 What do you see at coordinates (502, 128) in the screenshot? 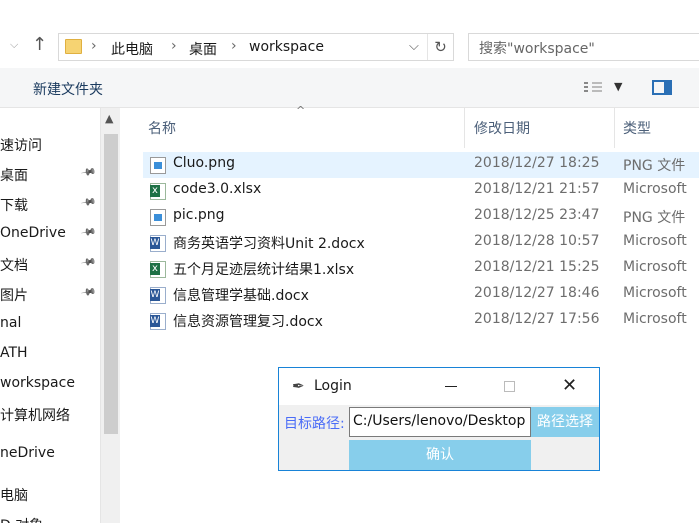
I see `column-header-date: 修改日期` at bounding box center [502, 128].